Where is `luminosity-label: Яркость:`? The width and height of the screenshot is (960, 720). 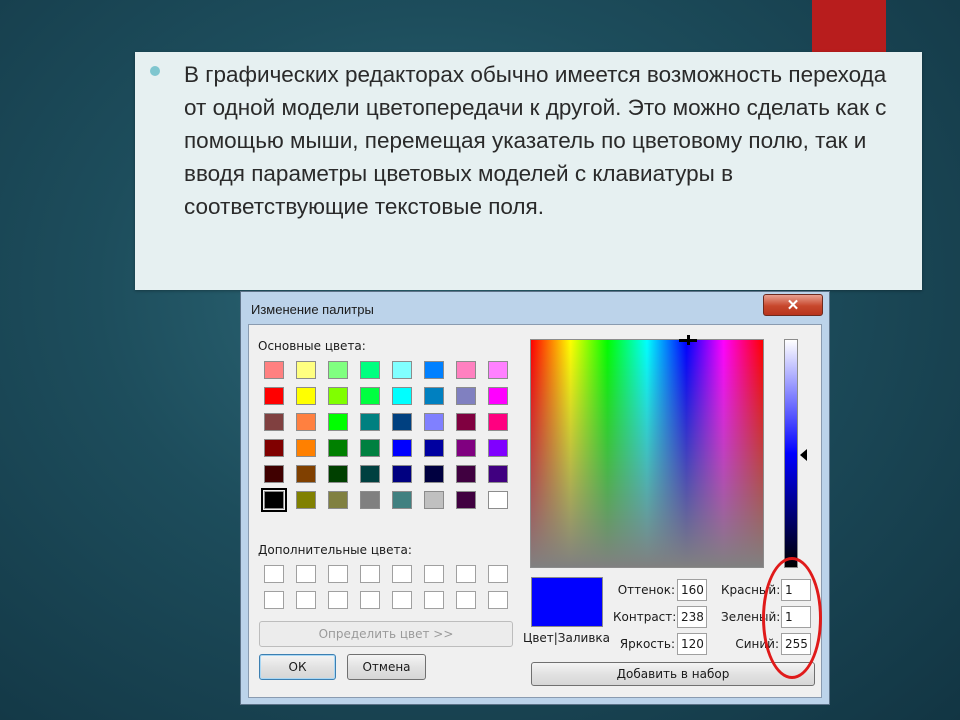
luminosity-label: Яркость: is located at coordinates (647, 644).